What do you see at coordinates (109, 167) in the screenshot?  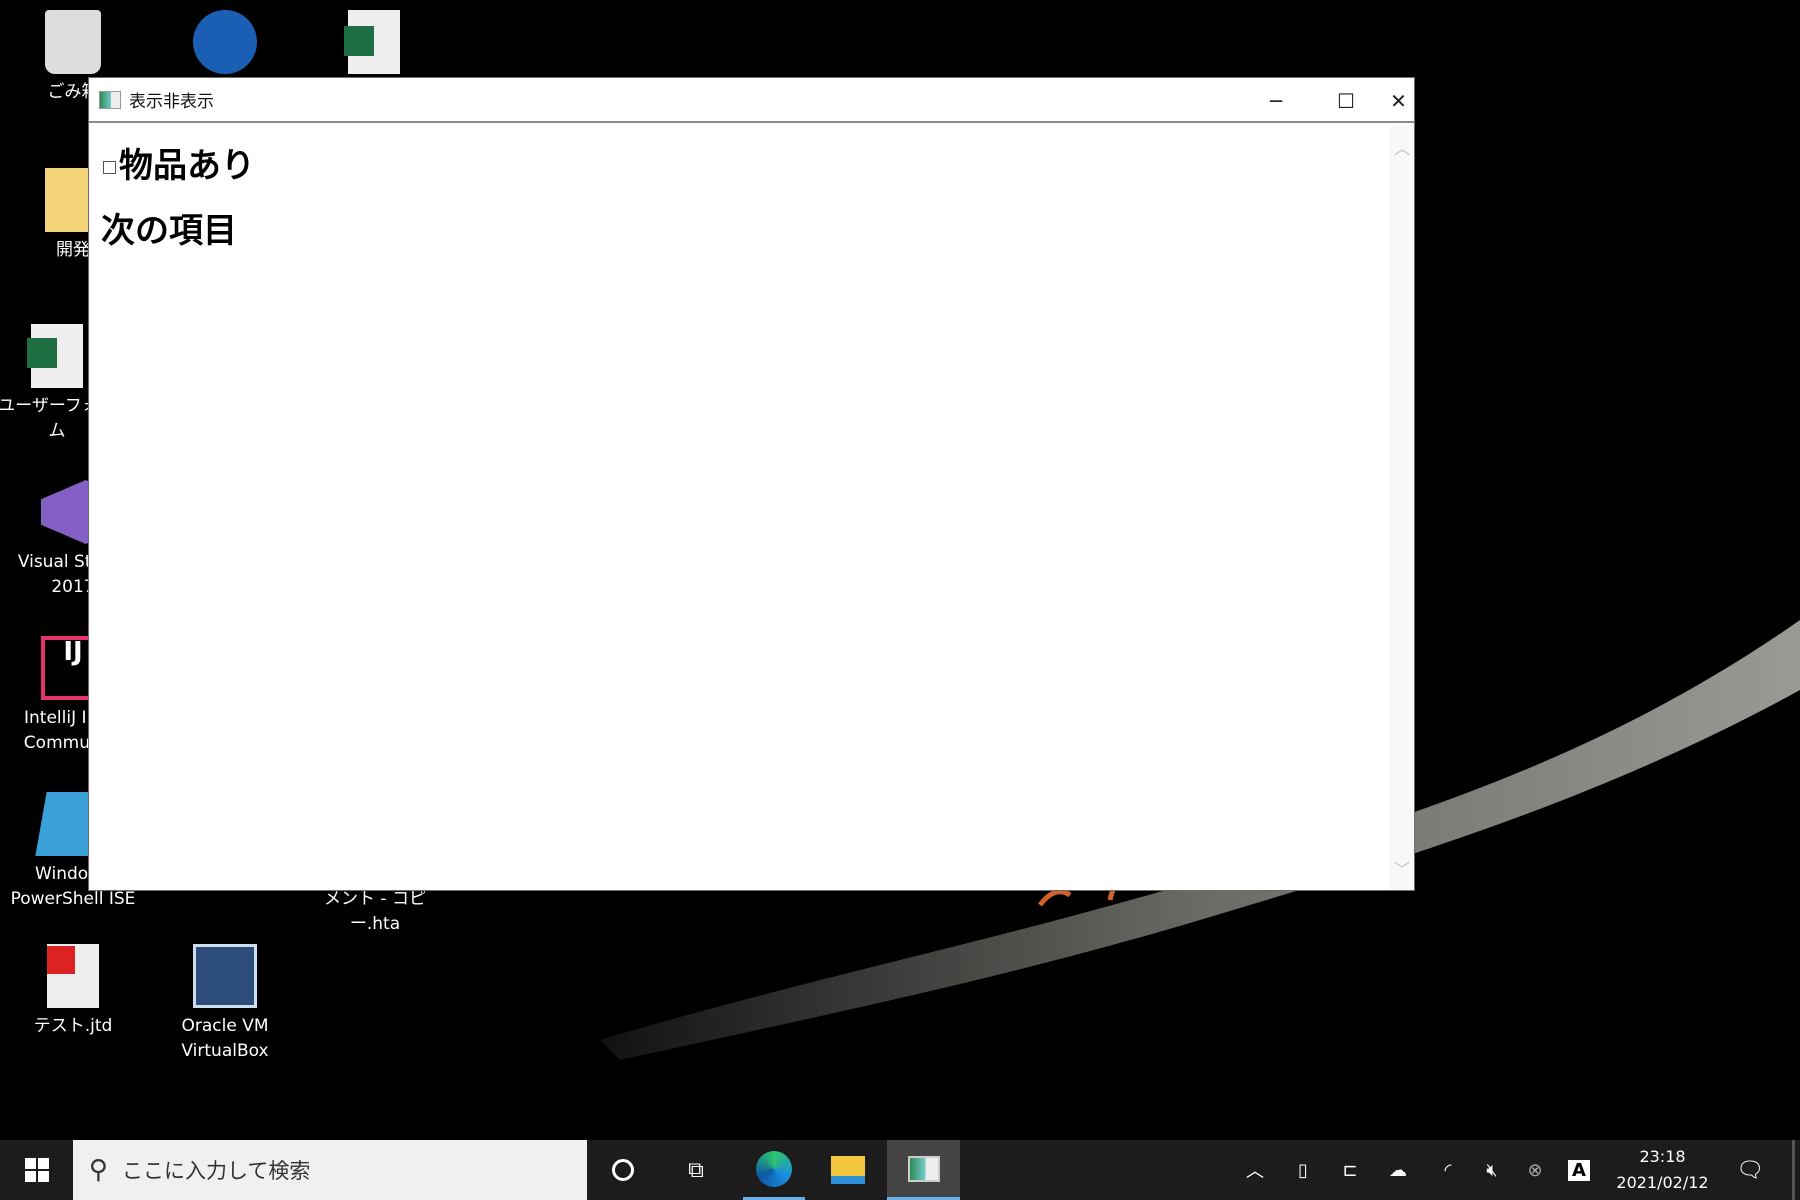 I see `item-checkbox` at bounding box center [109, 167].